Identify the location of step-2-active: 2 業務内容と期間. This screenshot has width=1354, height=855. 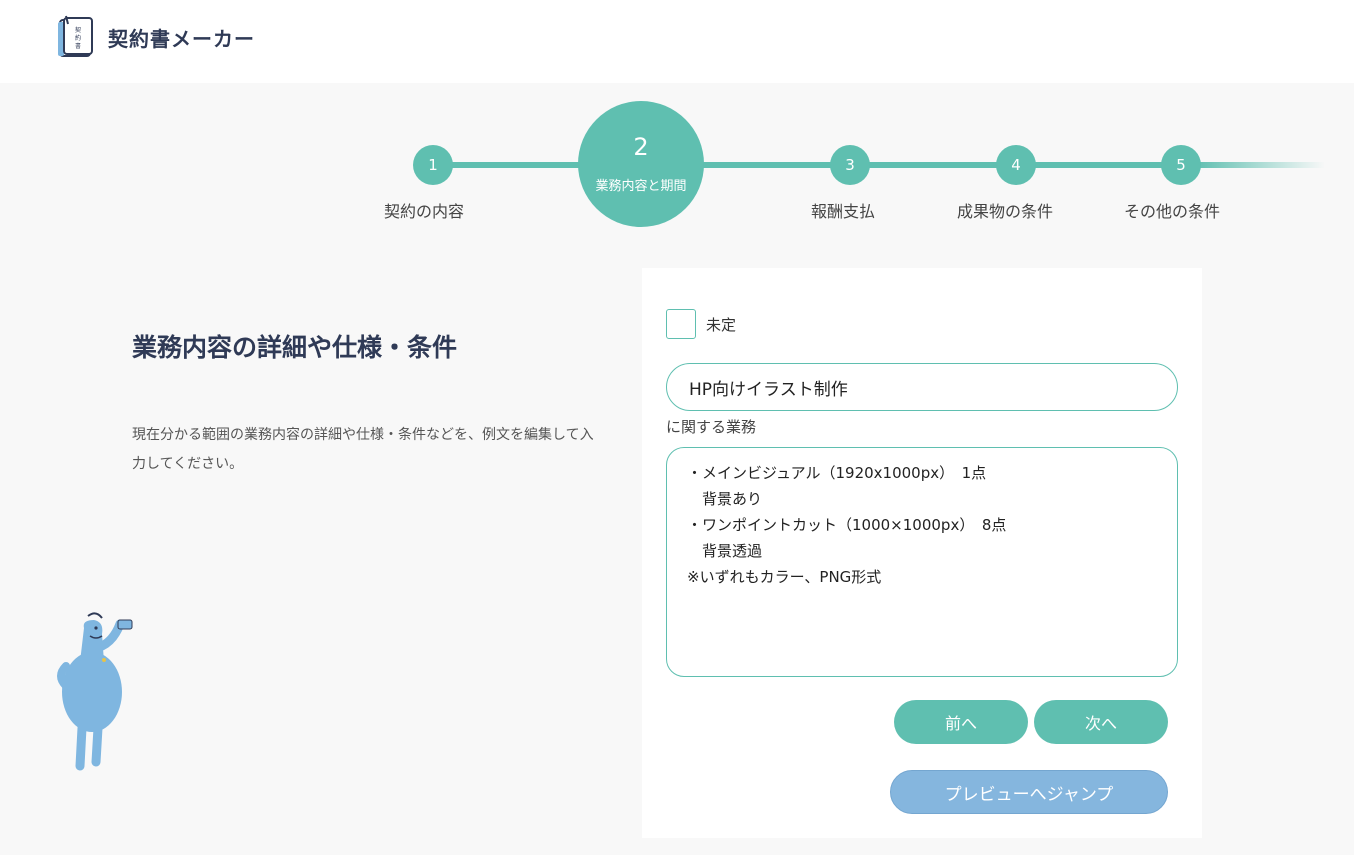
(641, 164).